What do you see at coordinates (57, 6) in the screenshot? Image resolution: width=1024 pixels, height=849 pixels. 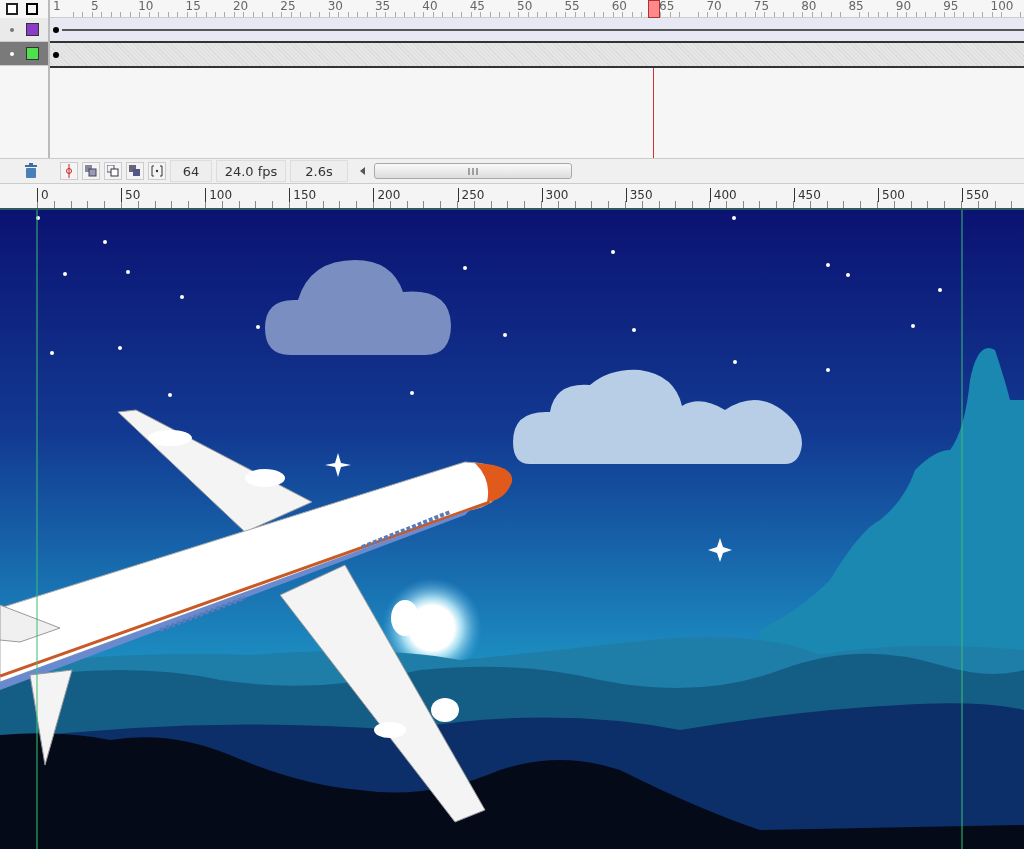 I see `frame-number: 1` at bounding box center [57, 6].